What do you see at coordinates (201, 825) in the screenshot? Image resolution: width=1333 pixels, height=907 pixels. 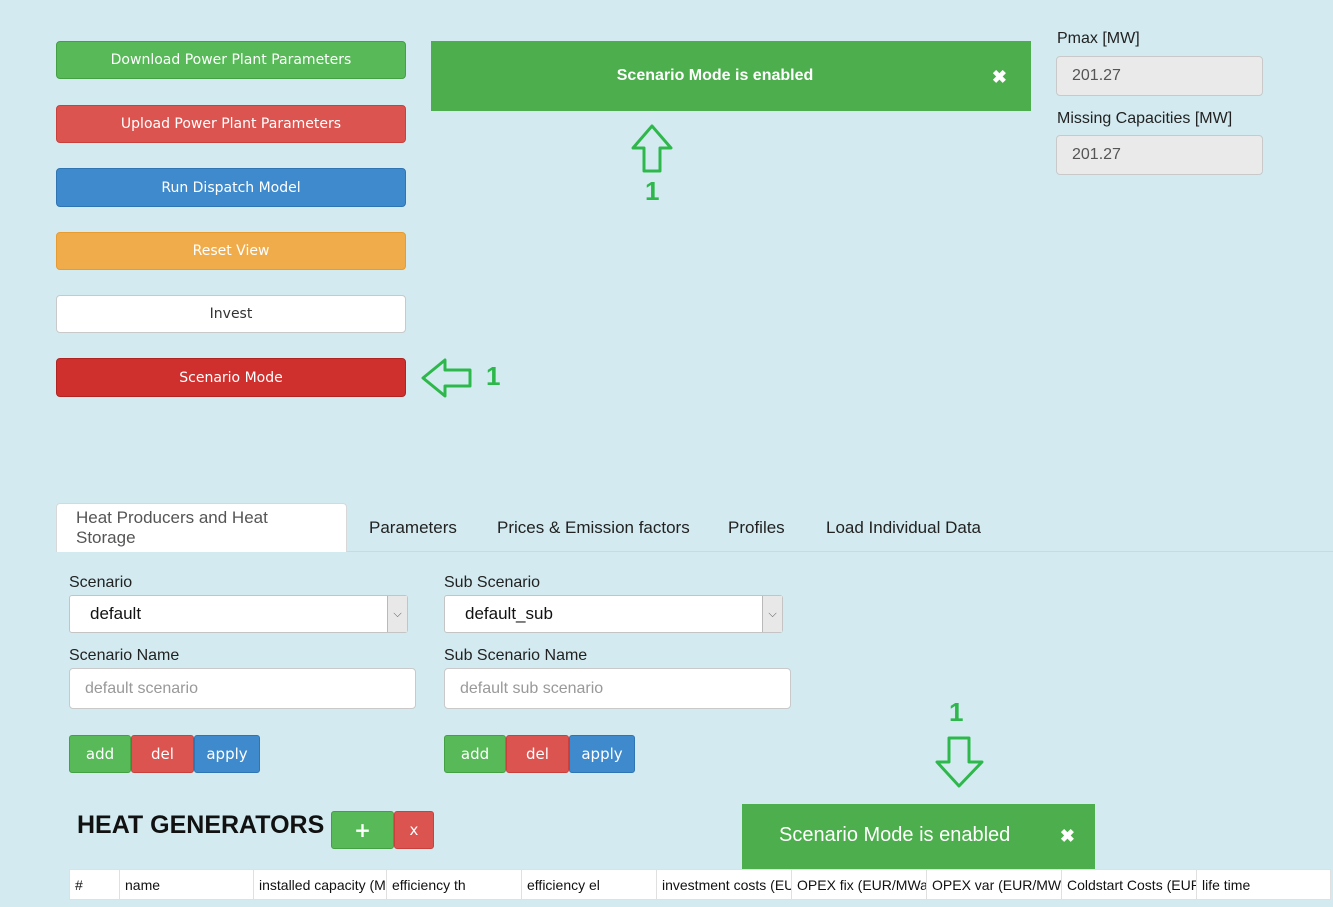 I see `heat-generators-heading: HEAT GENERATORS` at bounding box center [201, 825].